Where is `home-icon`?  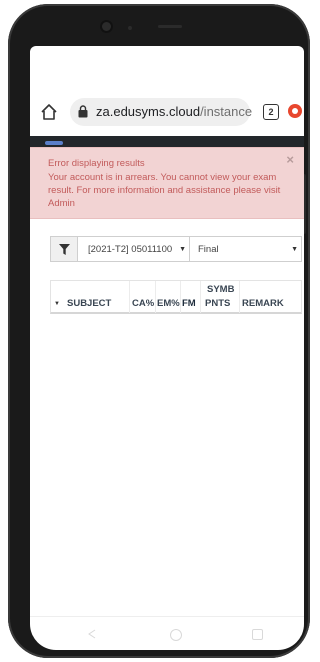
home-icon is located at coordinates (50, 113).